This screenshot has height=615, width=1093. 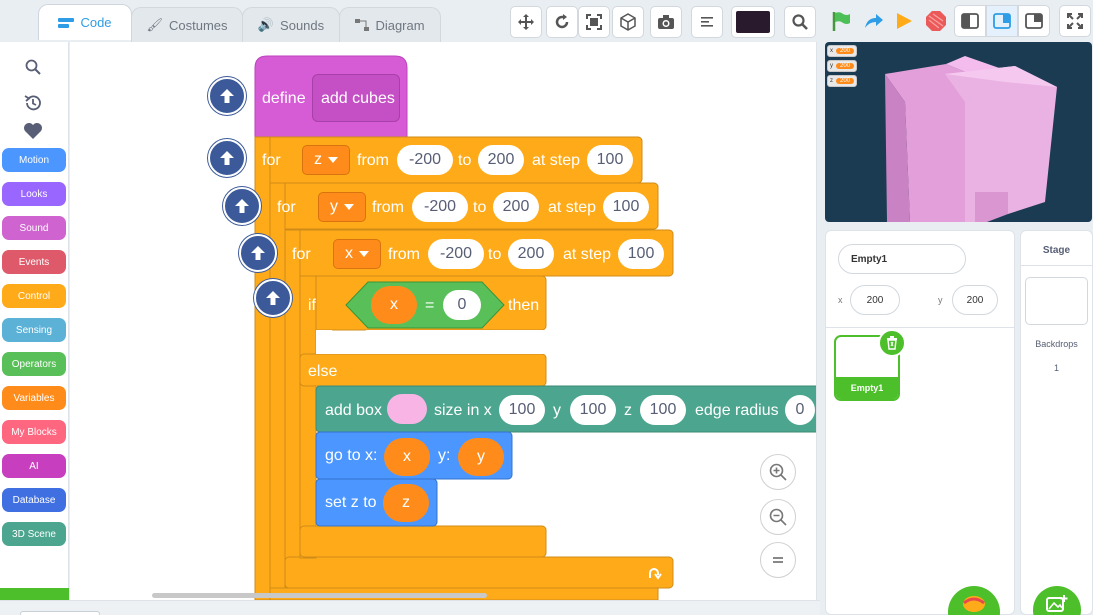 I want to click on normal-stage-button, so click(x=1002, y=21).